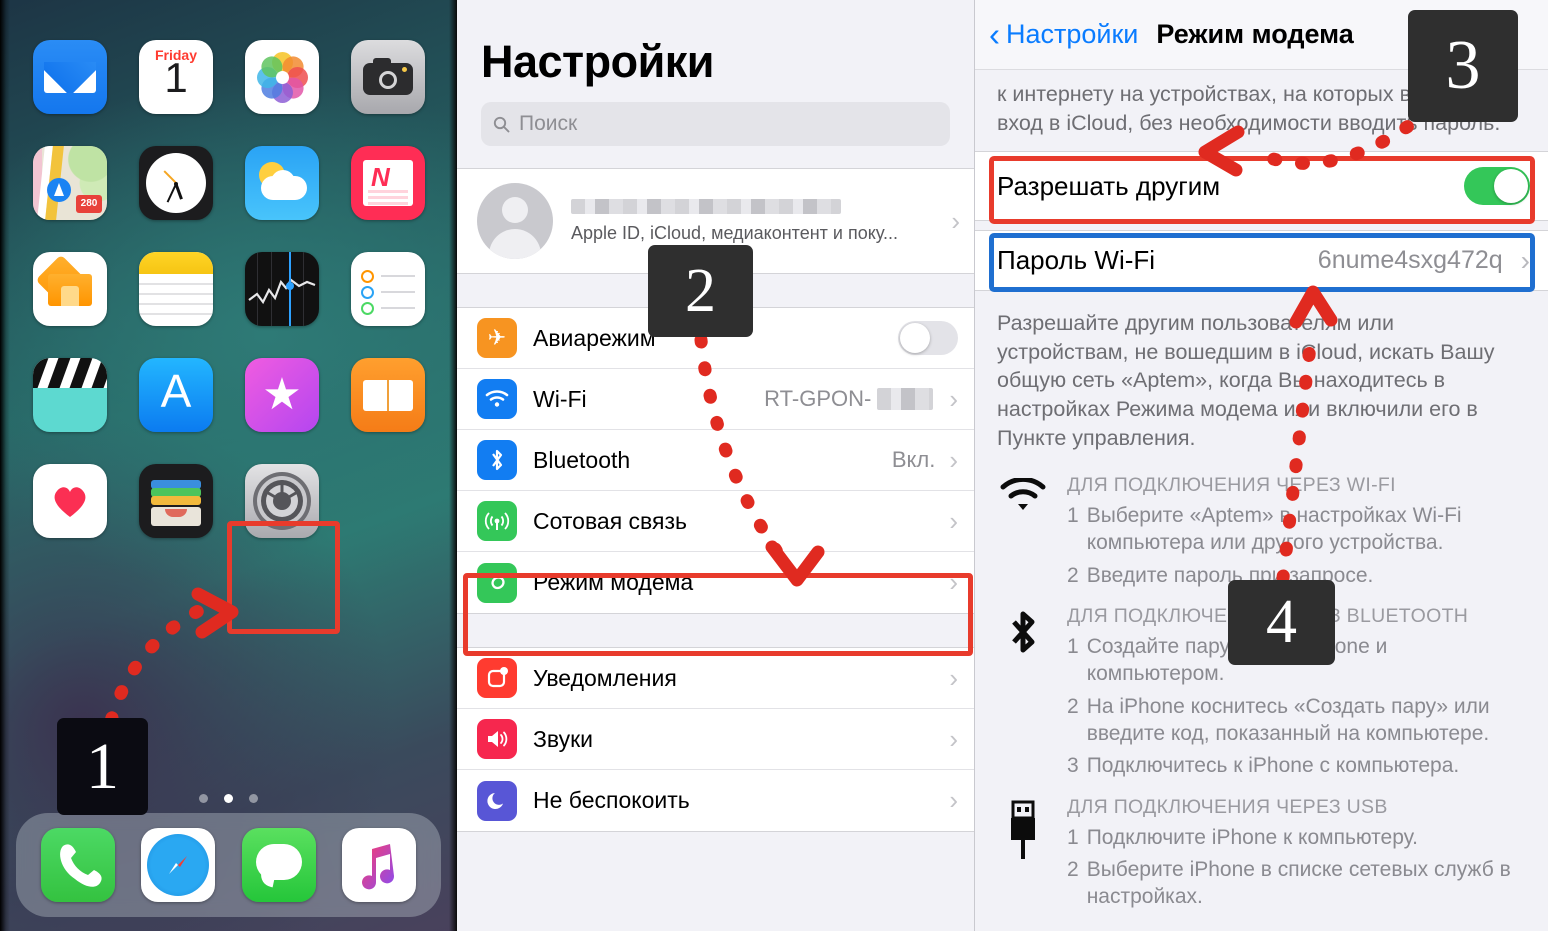  What do you see at coordinates (282, 289) in the screenshot?
I see `app-stocks` at bounding box center [282, 289].